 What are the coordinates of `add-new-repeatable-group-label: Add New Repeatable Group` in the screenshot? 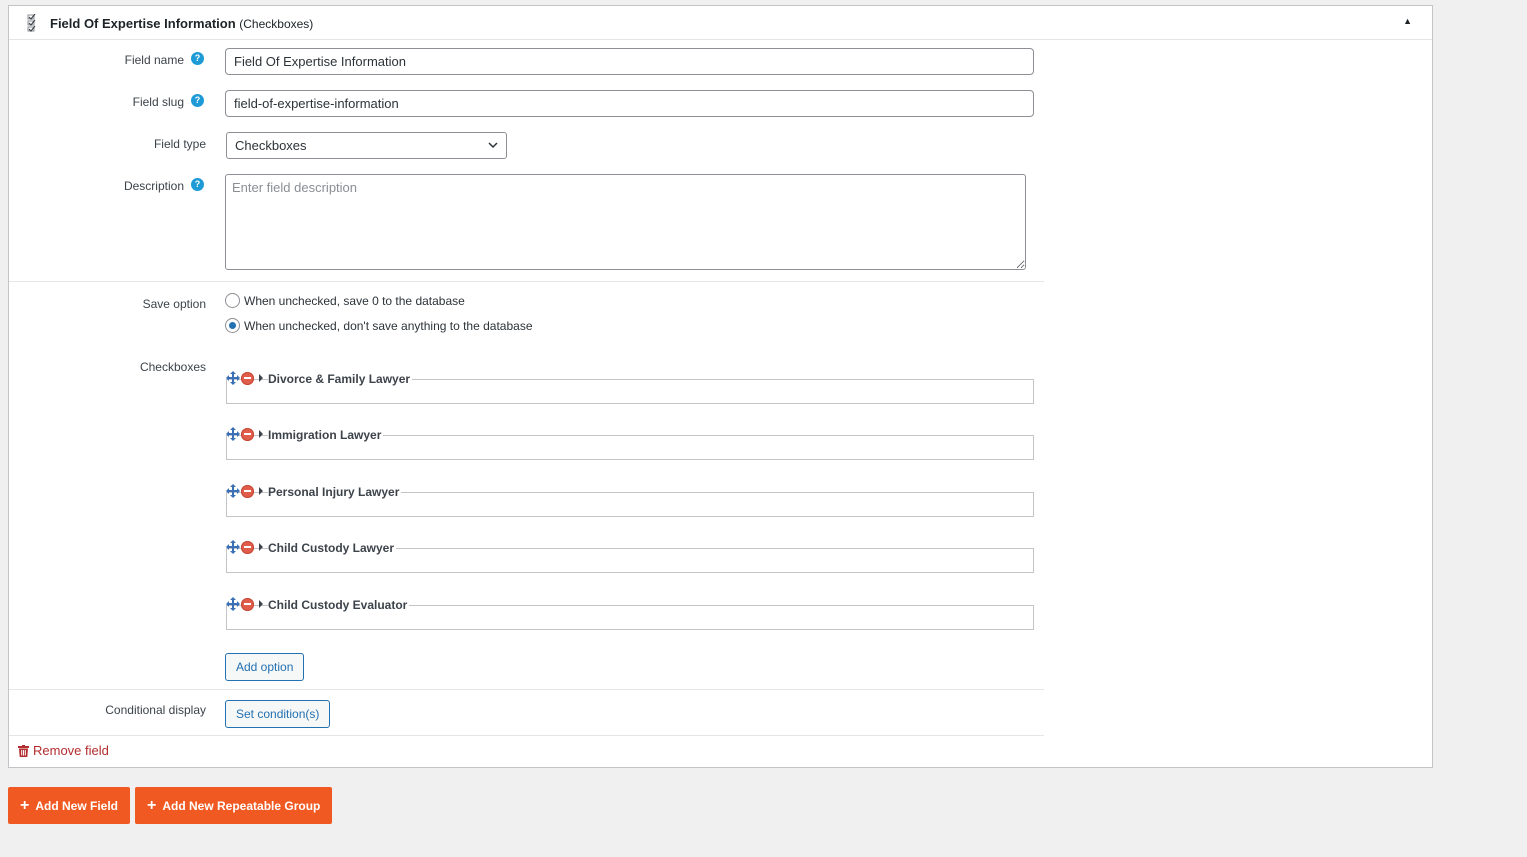 It's located at (241, 805).